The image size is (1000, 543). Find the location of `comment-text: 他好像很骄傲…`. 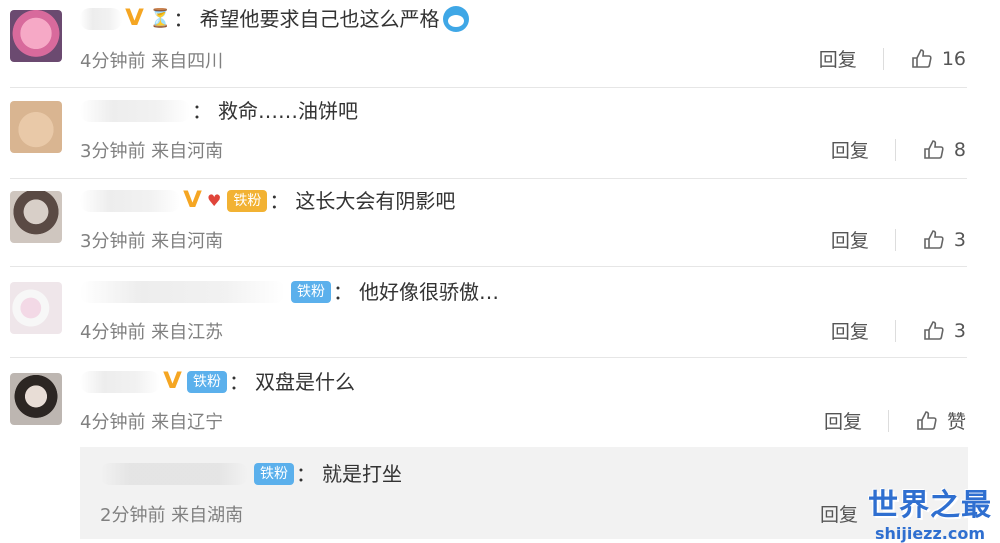

comment-text: 他好像很骄傲… is located at coordinates (429, 292).